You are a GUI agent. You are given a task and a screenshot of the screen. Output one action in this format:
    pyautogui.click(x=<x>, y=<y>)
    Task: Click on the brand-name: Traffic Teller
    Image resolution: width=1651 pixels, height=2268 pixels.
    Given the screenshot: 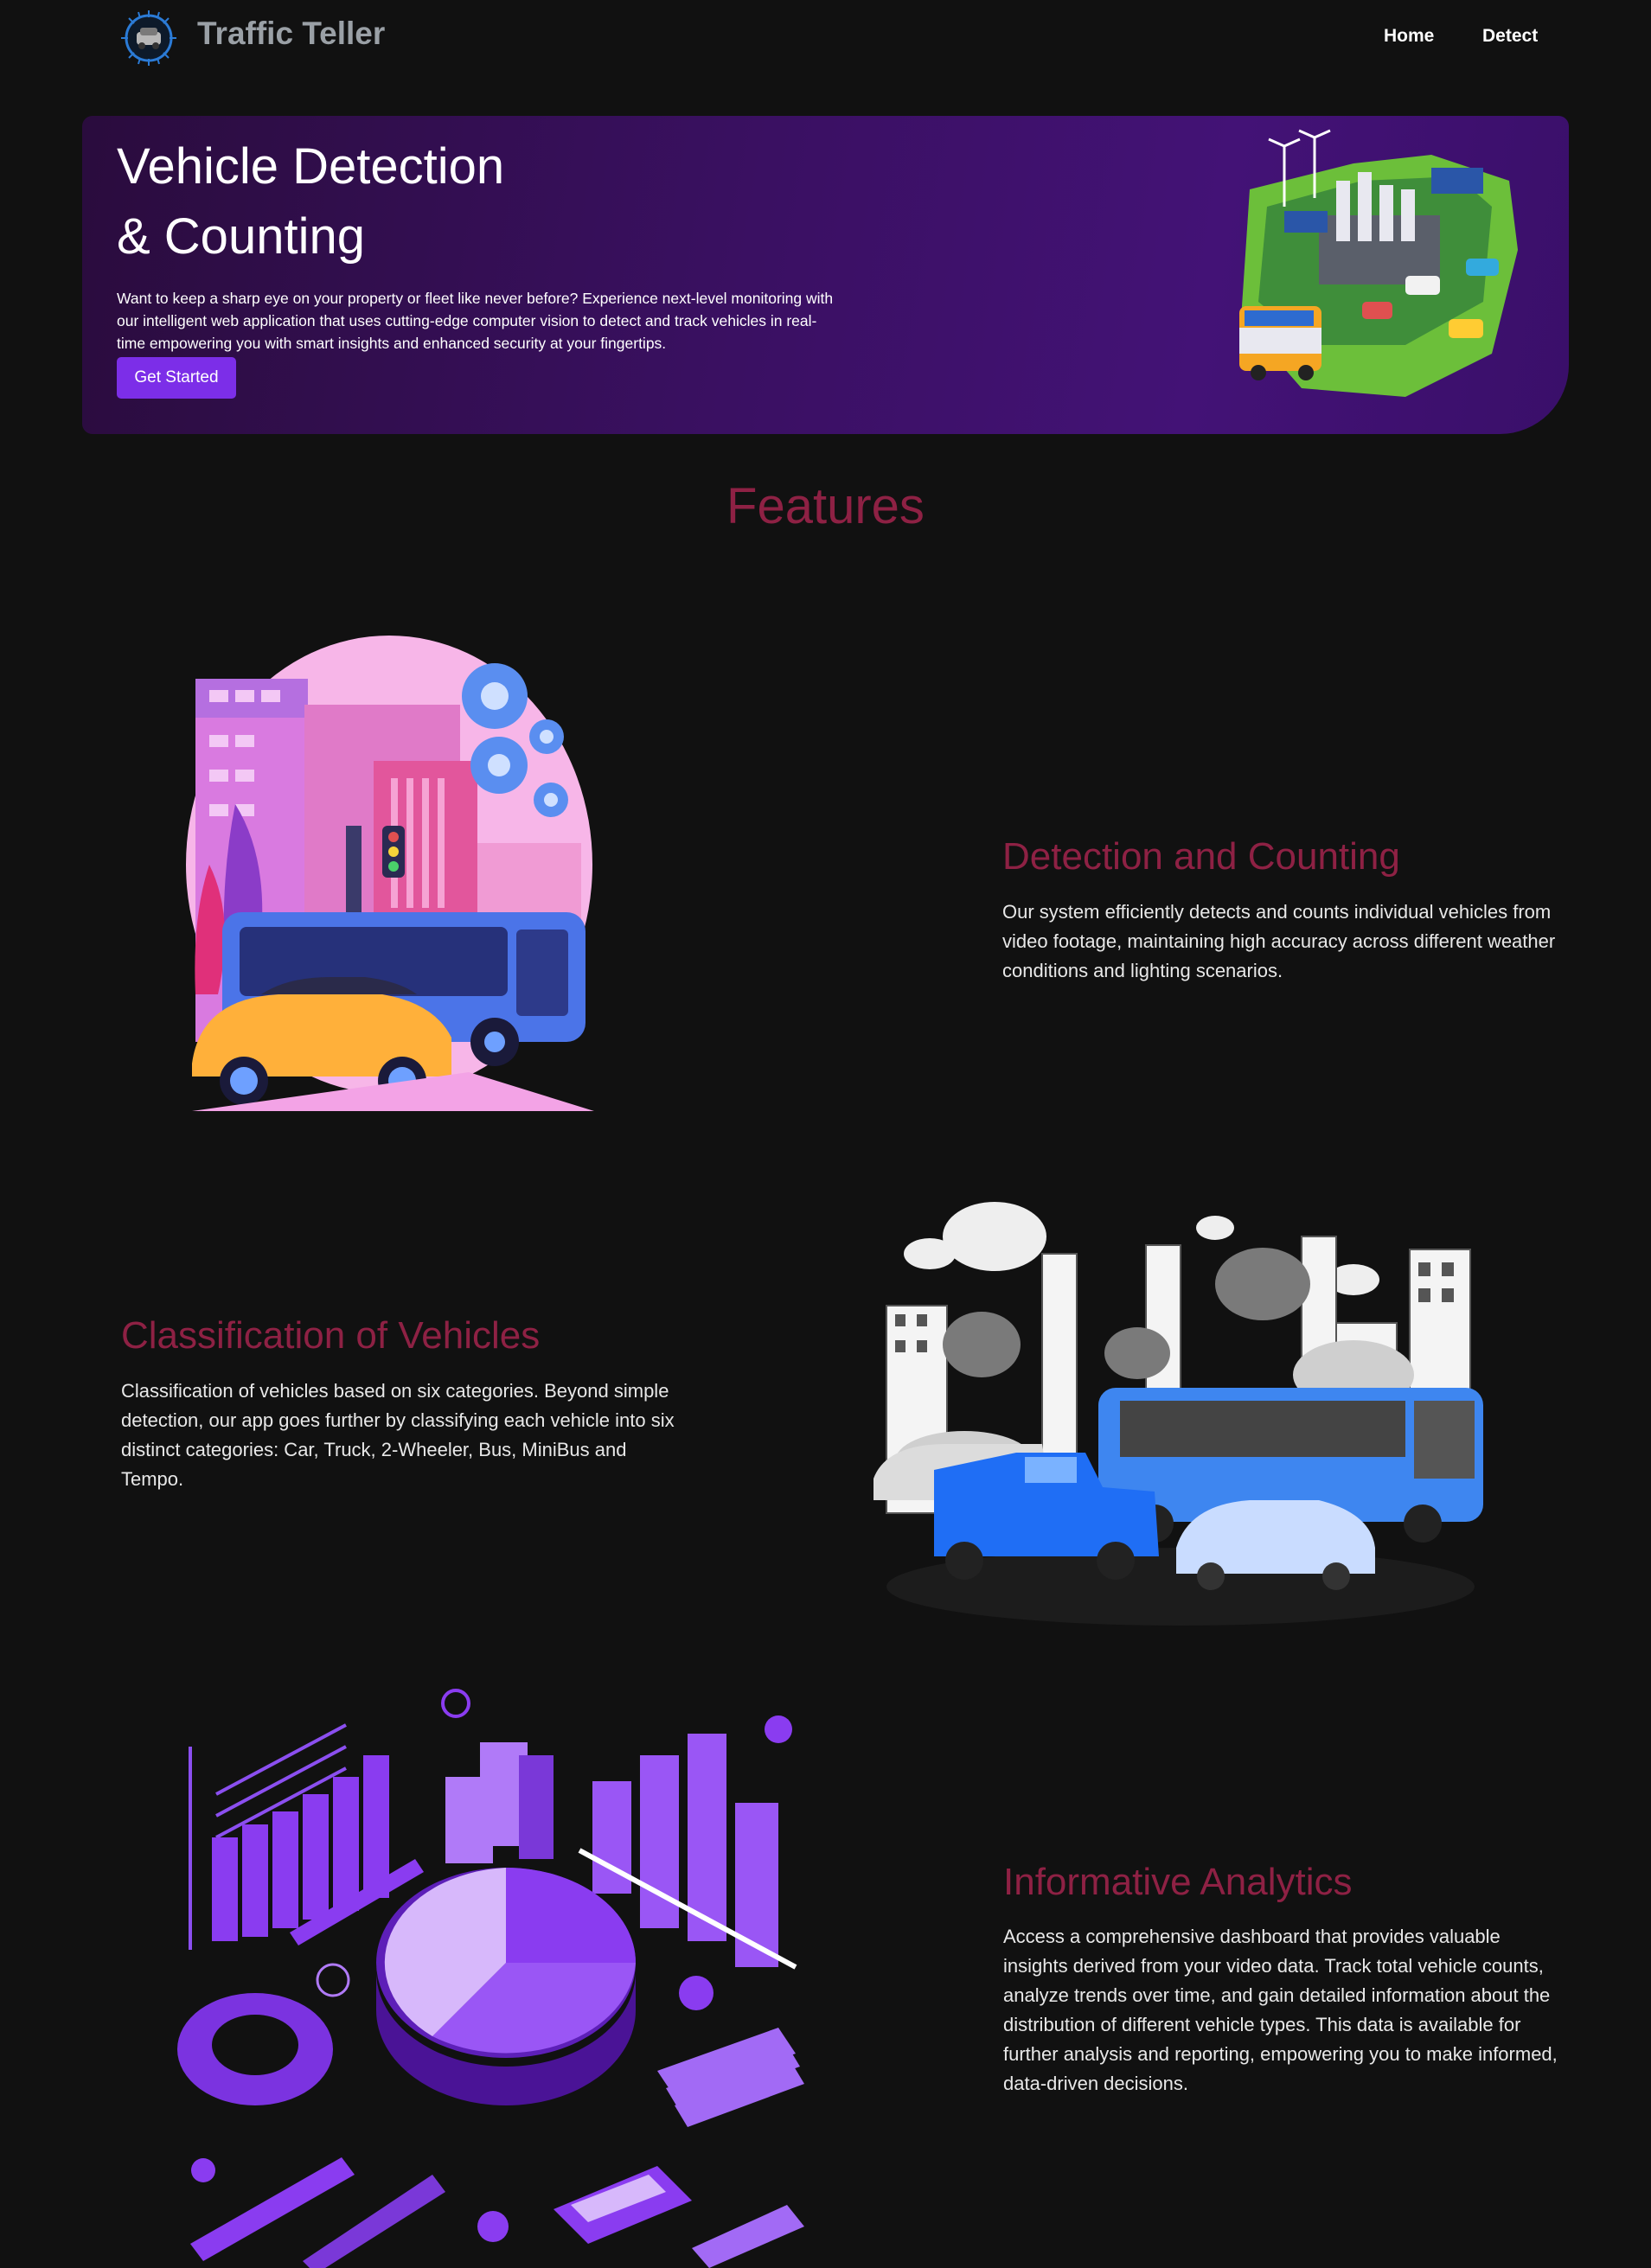 What is the action you would take?
    pyautogui.click(x=291, y=34)
    